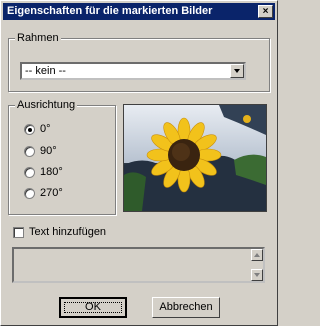 The image size is (320, 326). I want to click on cancel-label: Abbrechen, so click(186, 307).